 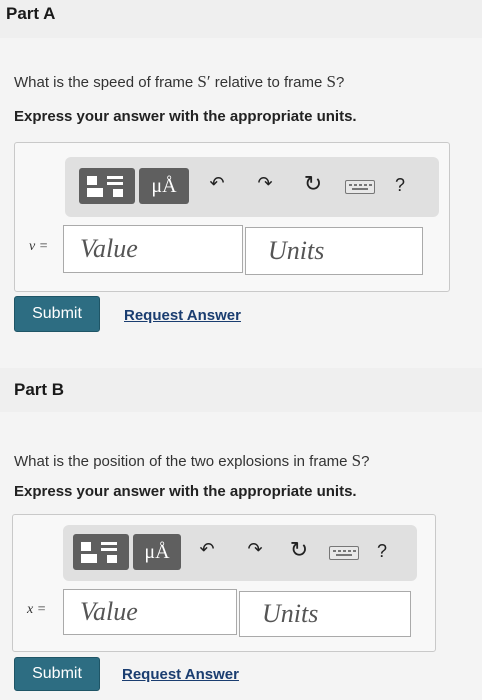 I want to click on part-a-title: Part A, so click(x=31, y=13).